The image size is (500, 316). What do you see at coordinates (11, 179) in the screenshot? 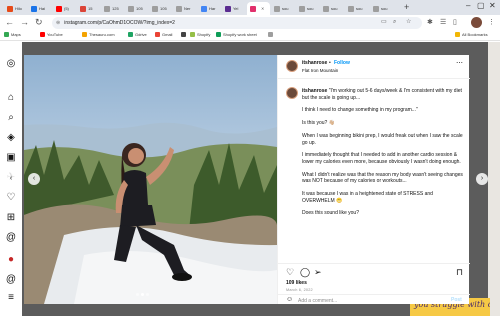
I see `previous-post-button: ‹` at bounding box center [11, 179].